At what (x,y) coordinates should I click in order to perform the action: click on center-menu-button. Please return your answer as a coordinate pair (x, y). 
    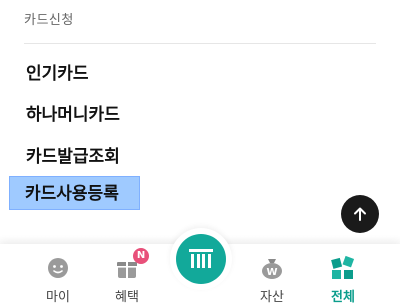
    Looking at the image, I should click on (201, 259).